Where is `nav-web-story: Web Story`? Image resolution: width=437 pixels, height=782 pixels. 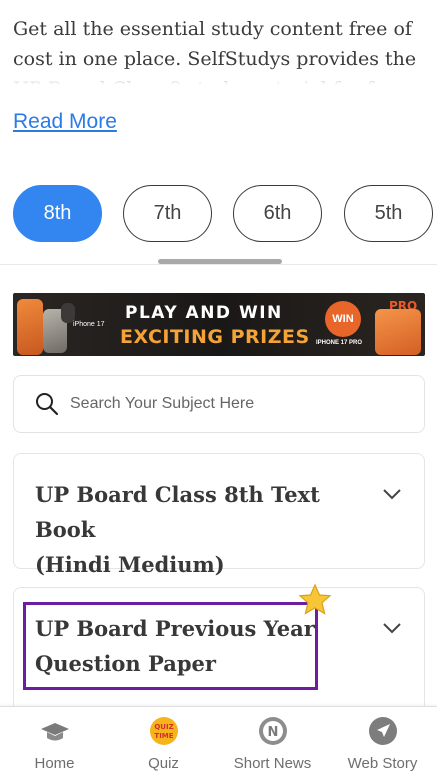 nav-web-story: Web Story is located at coordinates (382, 744).